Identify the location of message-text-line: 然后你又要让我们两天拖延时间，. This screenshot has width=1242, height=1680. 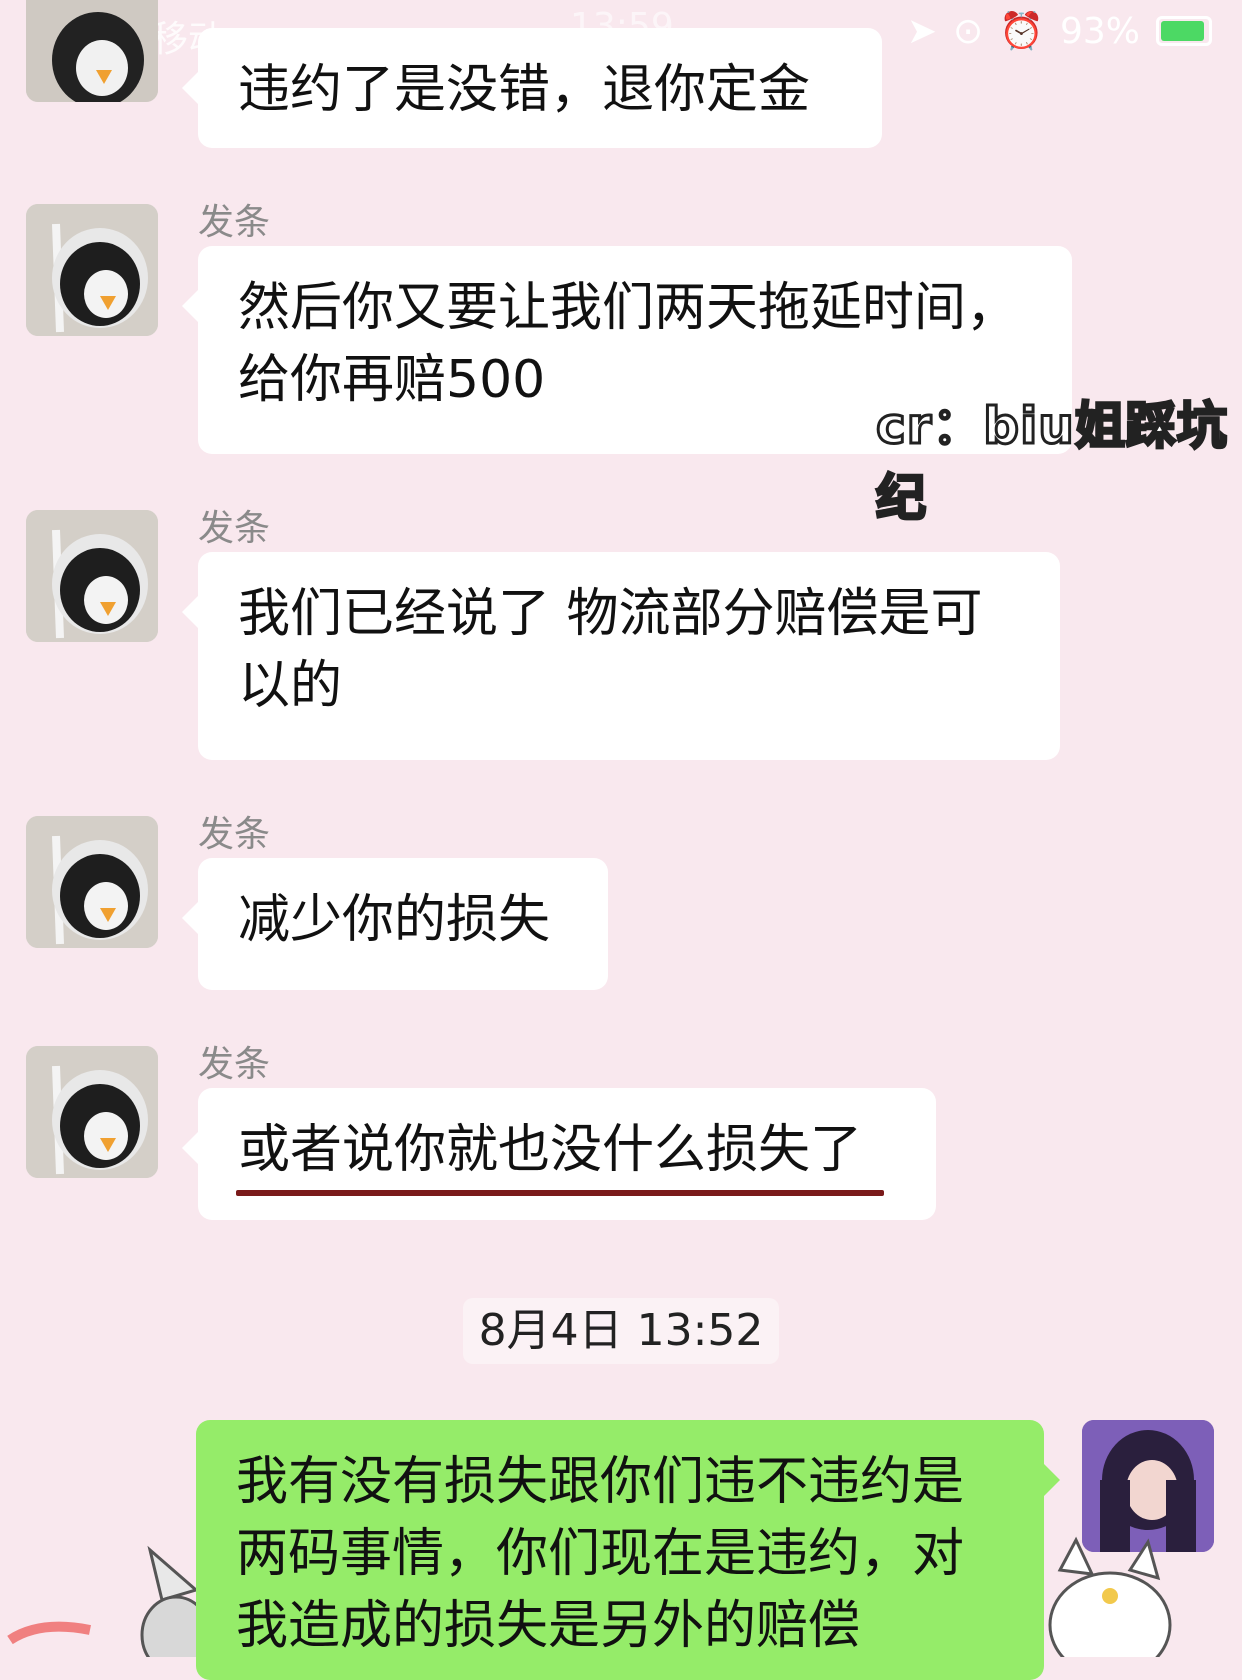
(628, 308).